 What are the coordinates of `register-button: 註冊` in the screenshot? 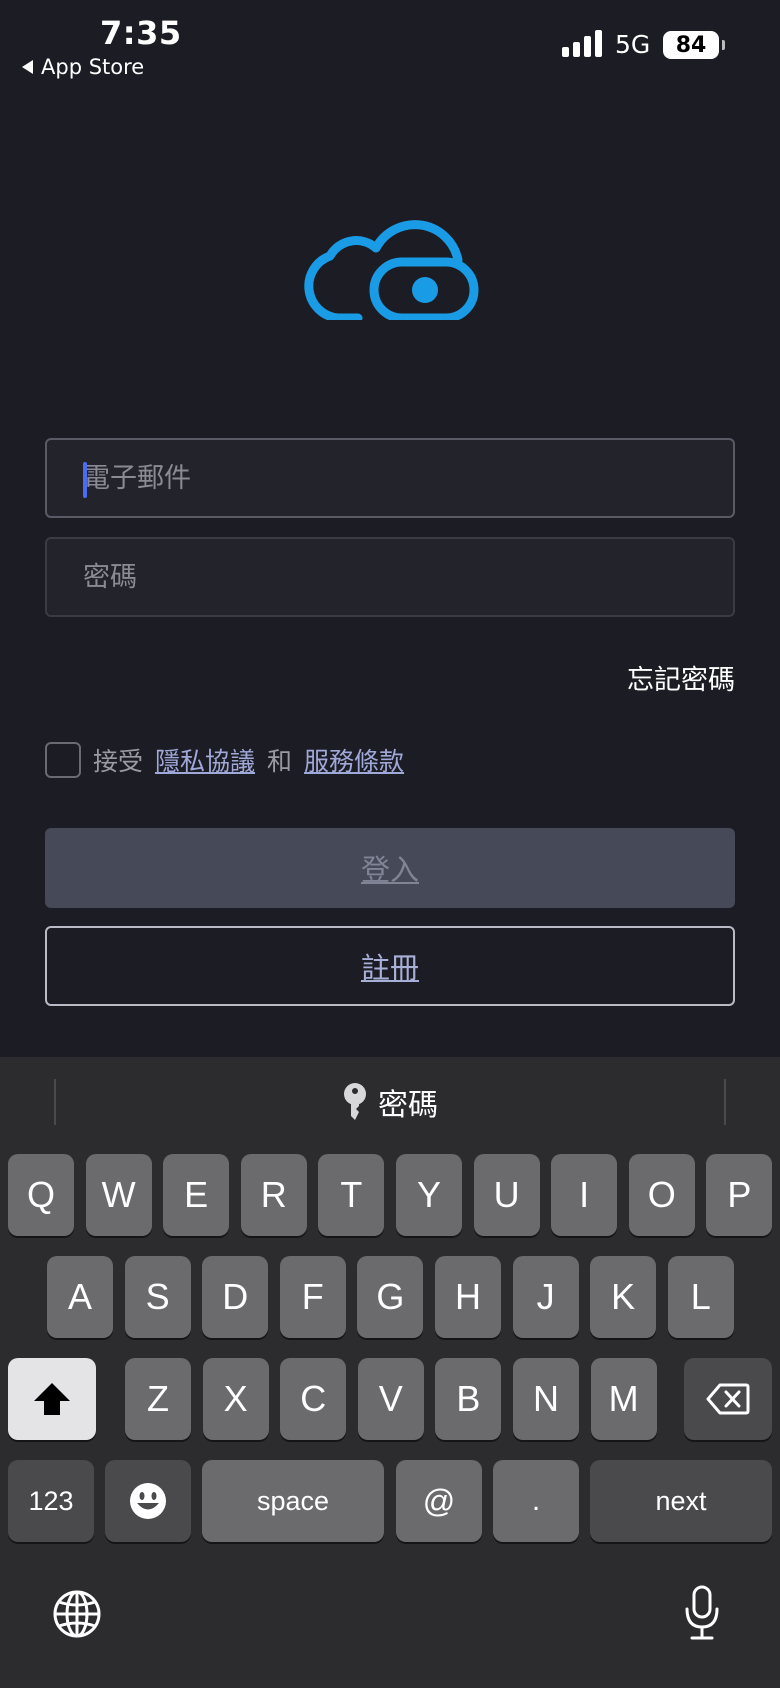 It's located at (390, 966).